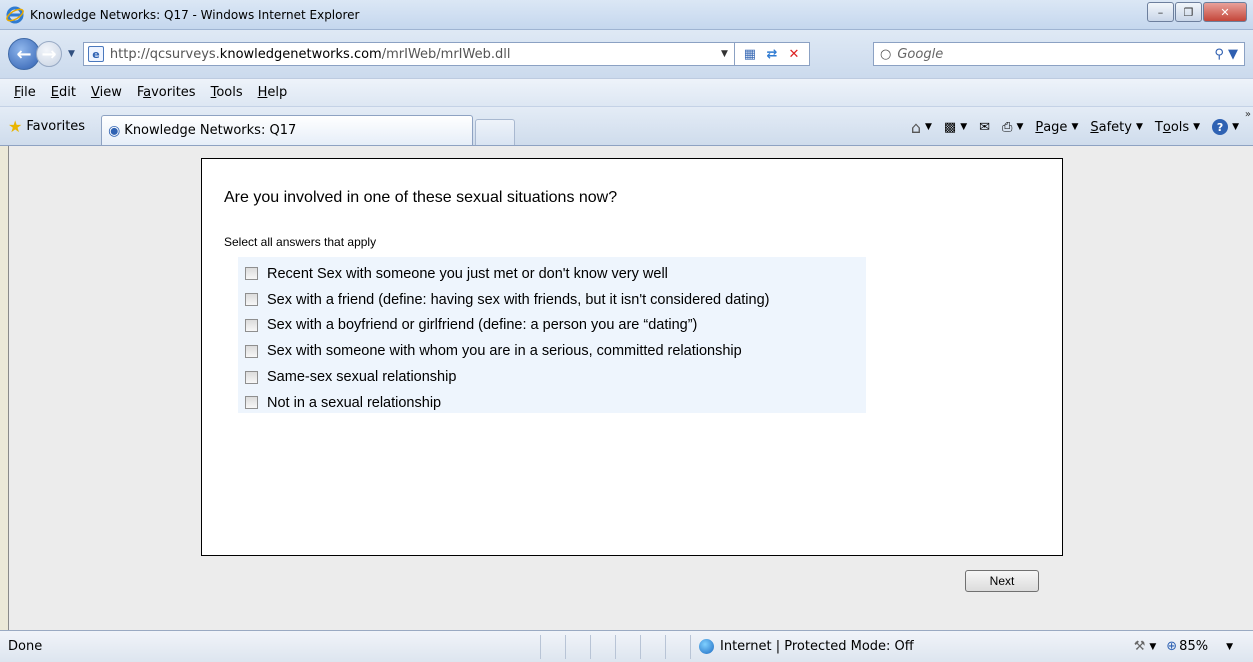 This screenshot has width=1253, height=662. I want to click on feeds-button: ▩ ▼, so click(955, 127).